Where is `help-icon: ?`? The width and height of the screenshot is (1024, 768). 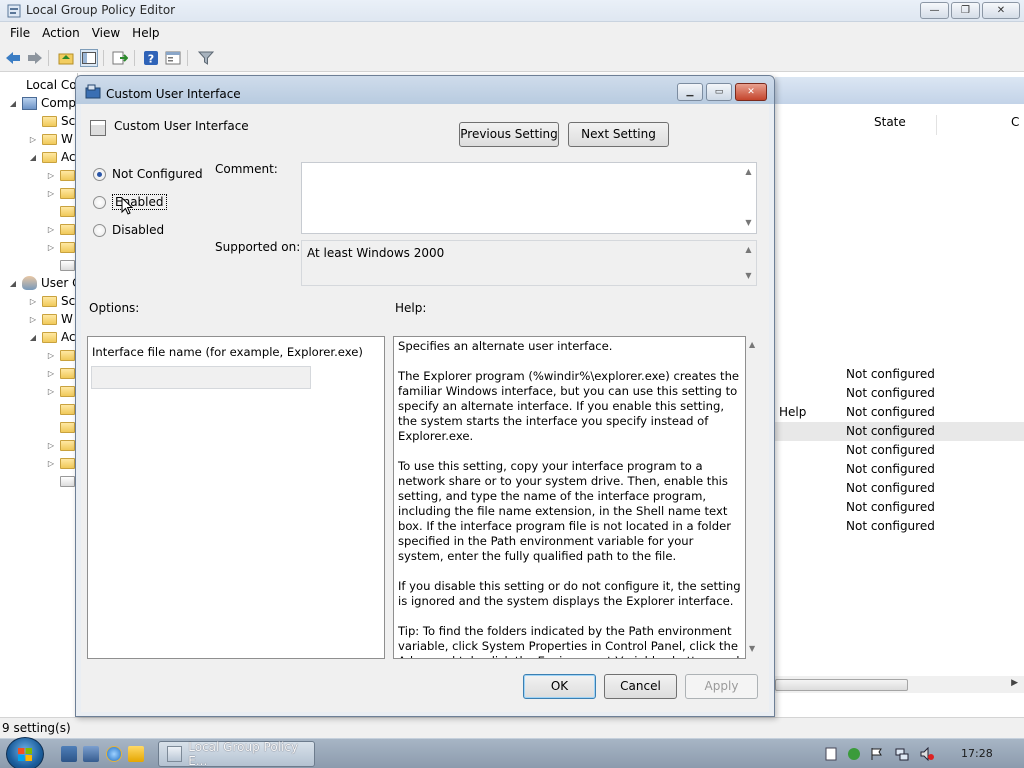 help-icon: ? is located at coordinates (151, 58).